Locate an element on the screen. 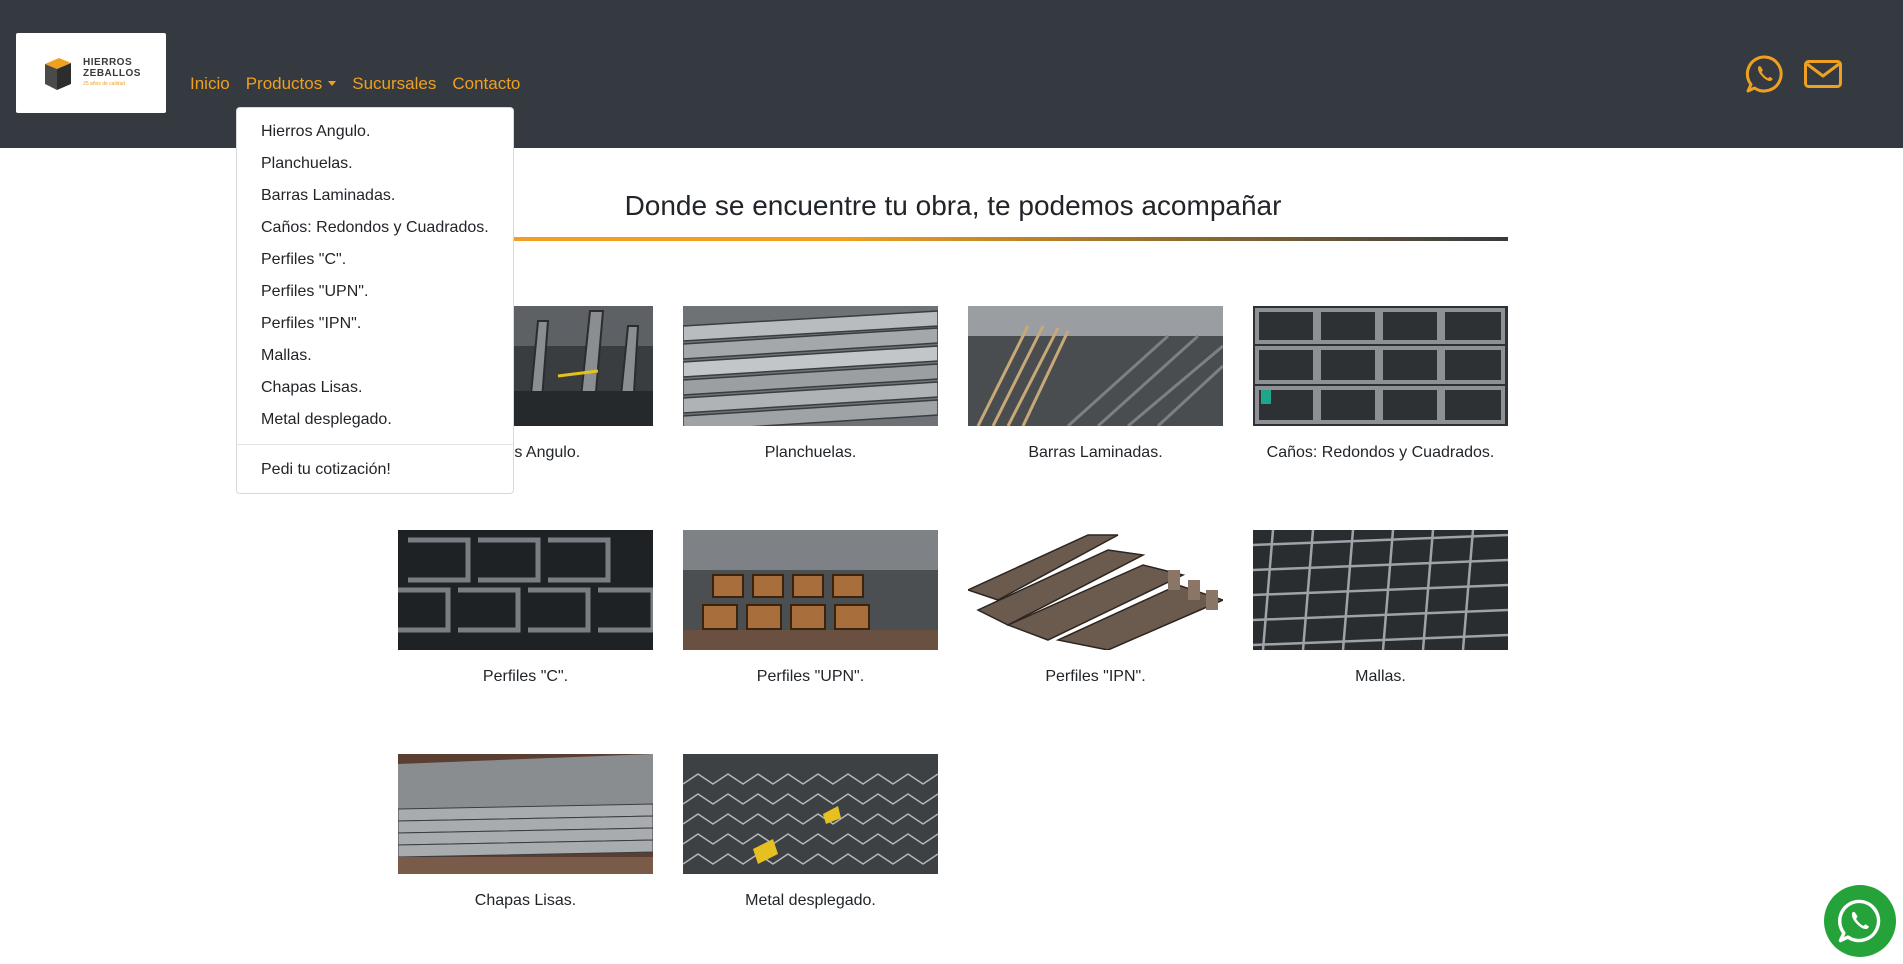  product-caption: Barras Laminadas. is located at coordinates (1095, 453).